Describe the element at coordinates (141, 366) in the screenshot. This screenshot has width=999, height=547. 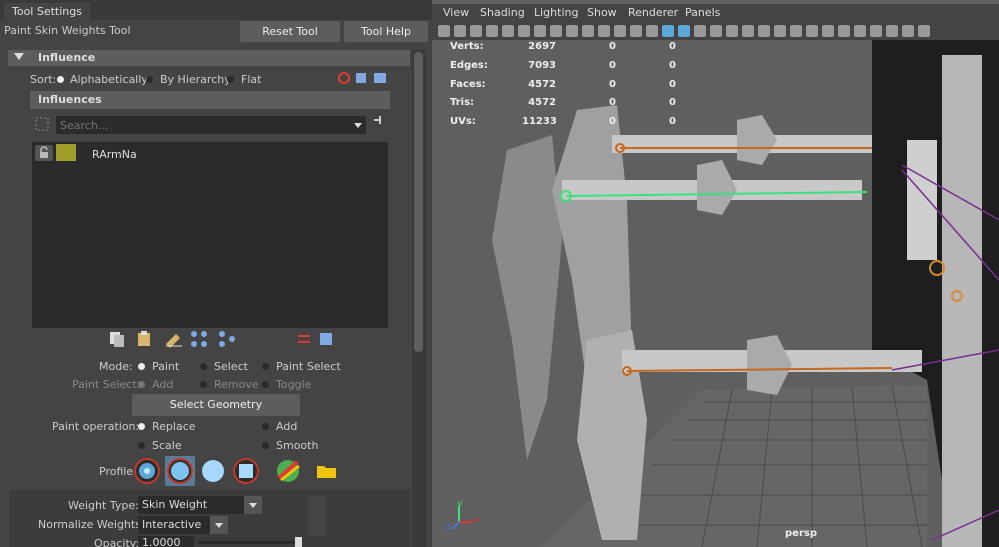
I see `mode-paint-radio` at that location.